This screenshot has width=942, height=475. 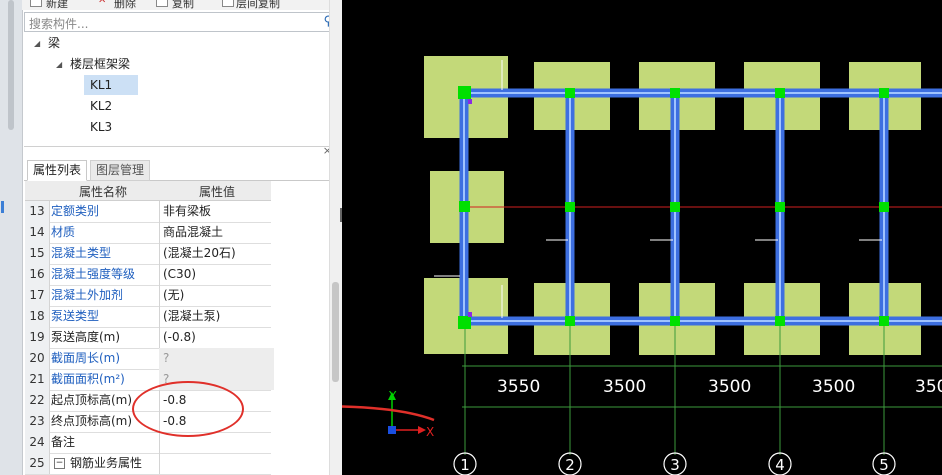 I want to click on table-row: 15 混凝土类型 (混凝土20石), so click(x=148, y=254).